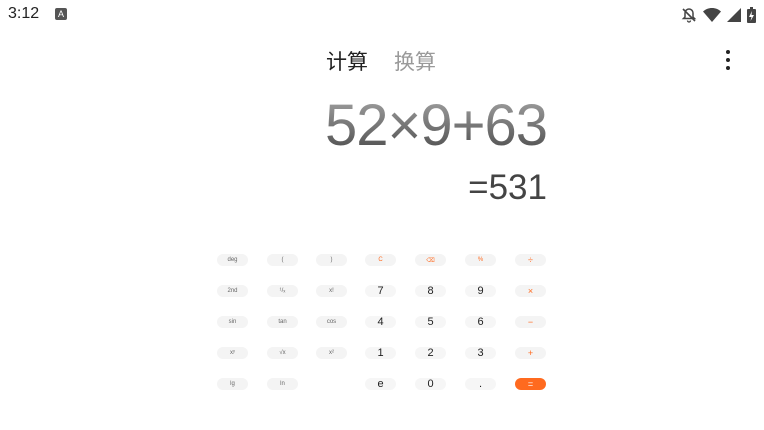  Describe the element at coordinates (232, 291) in the screenshot. I see `key-2nd: 2nd` at that location.